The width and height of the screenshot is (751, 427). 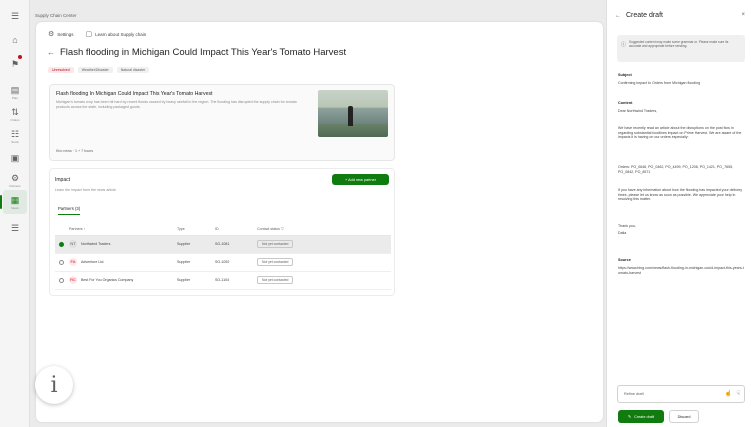 What do you see at coordinates (236, 280) in the screenshot?
I see `partner-id: SO-1104` at bounding box center [236, 280].